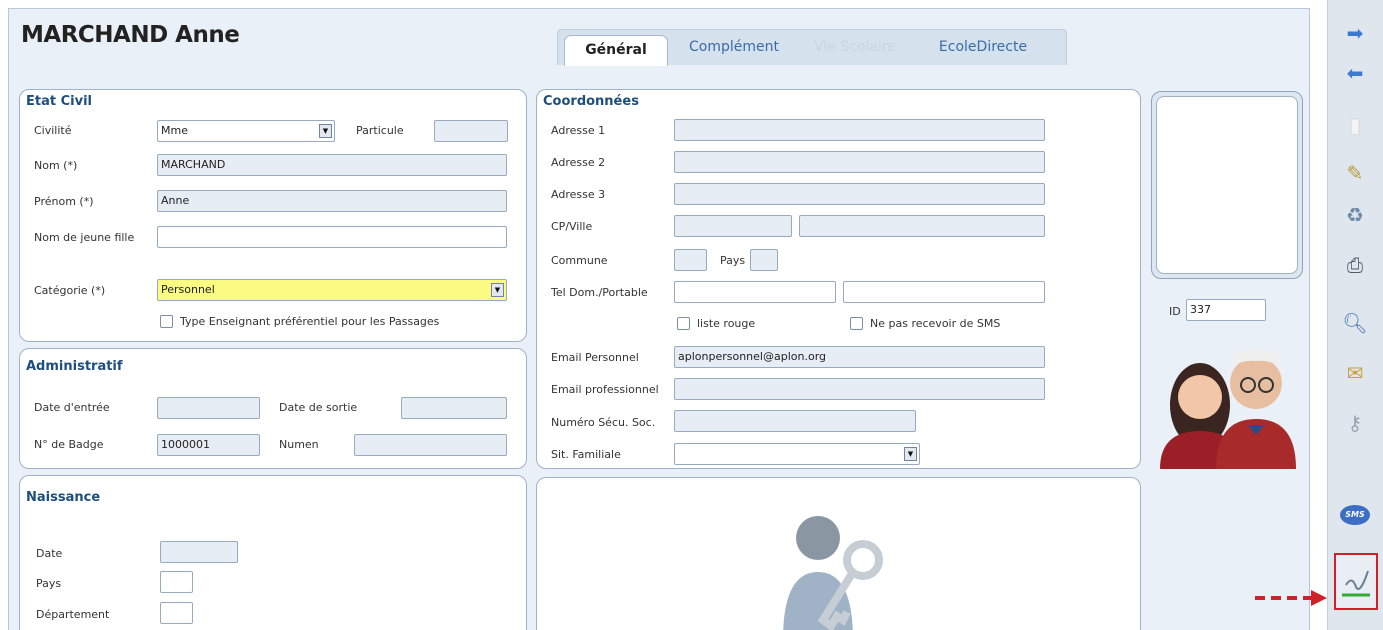  I want to click on photo-placeholder, so click(1227, 185).